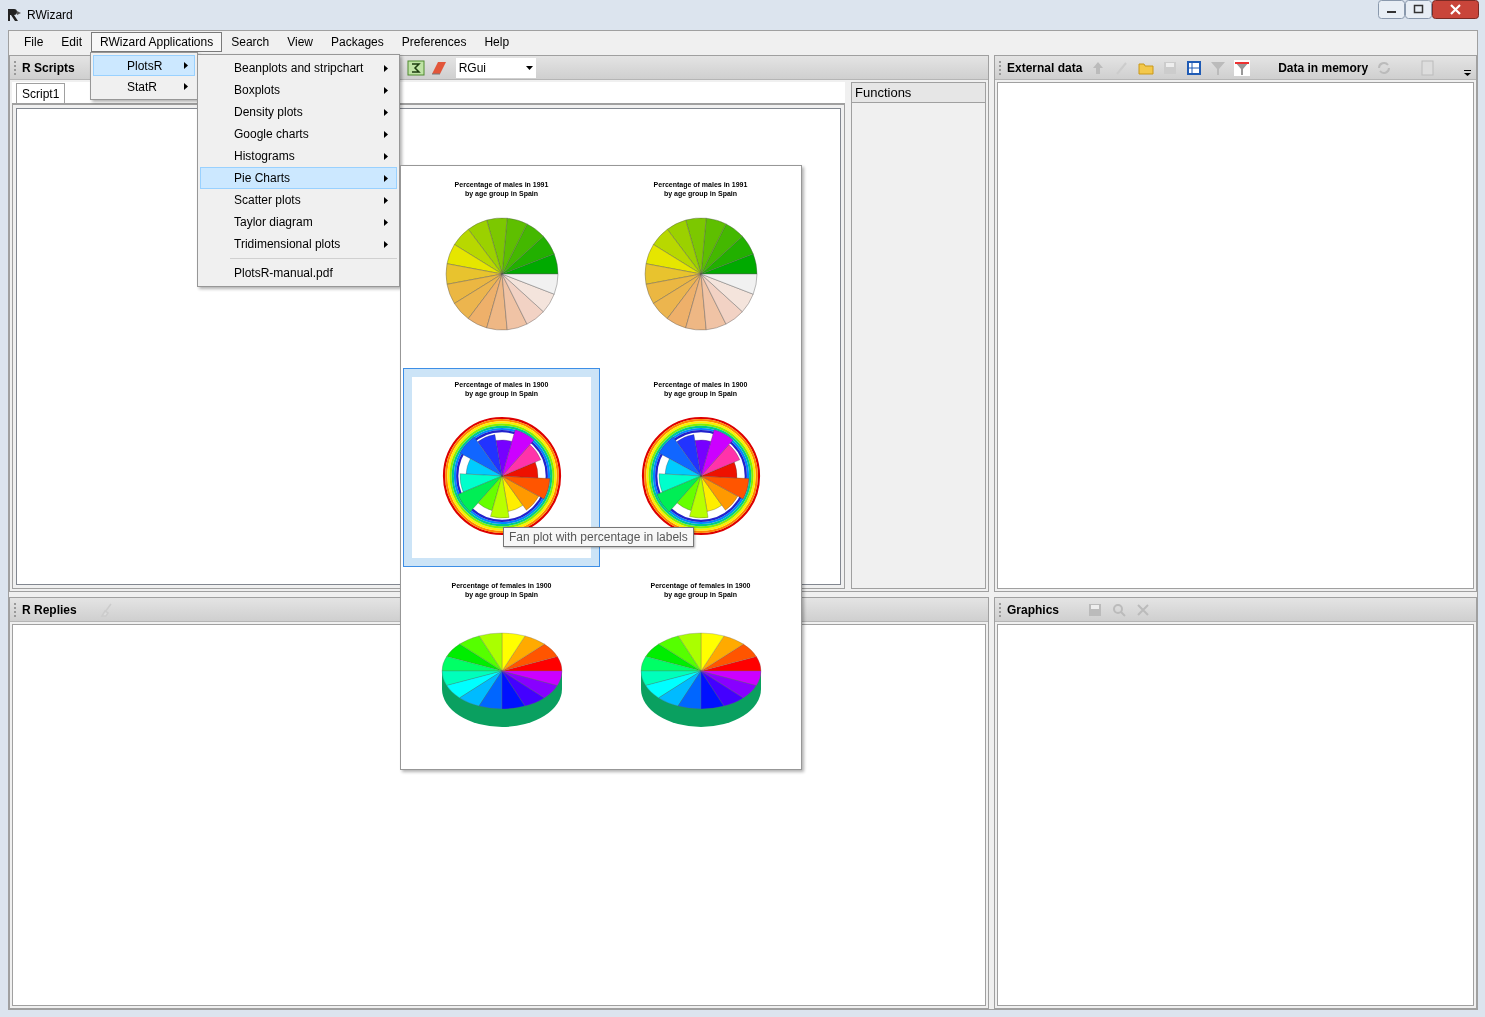 The height and width of the screenshot is (1017, 1485). What do you see at coordinates (1143, 609) in the screenshot?
I see `close-icon` at bounding box center [1143, 609].